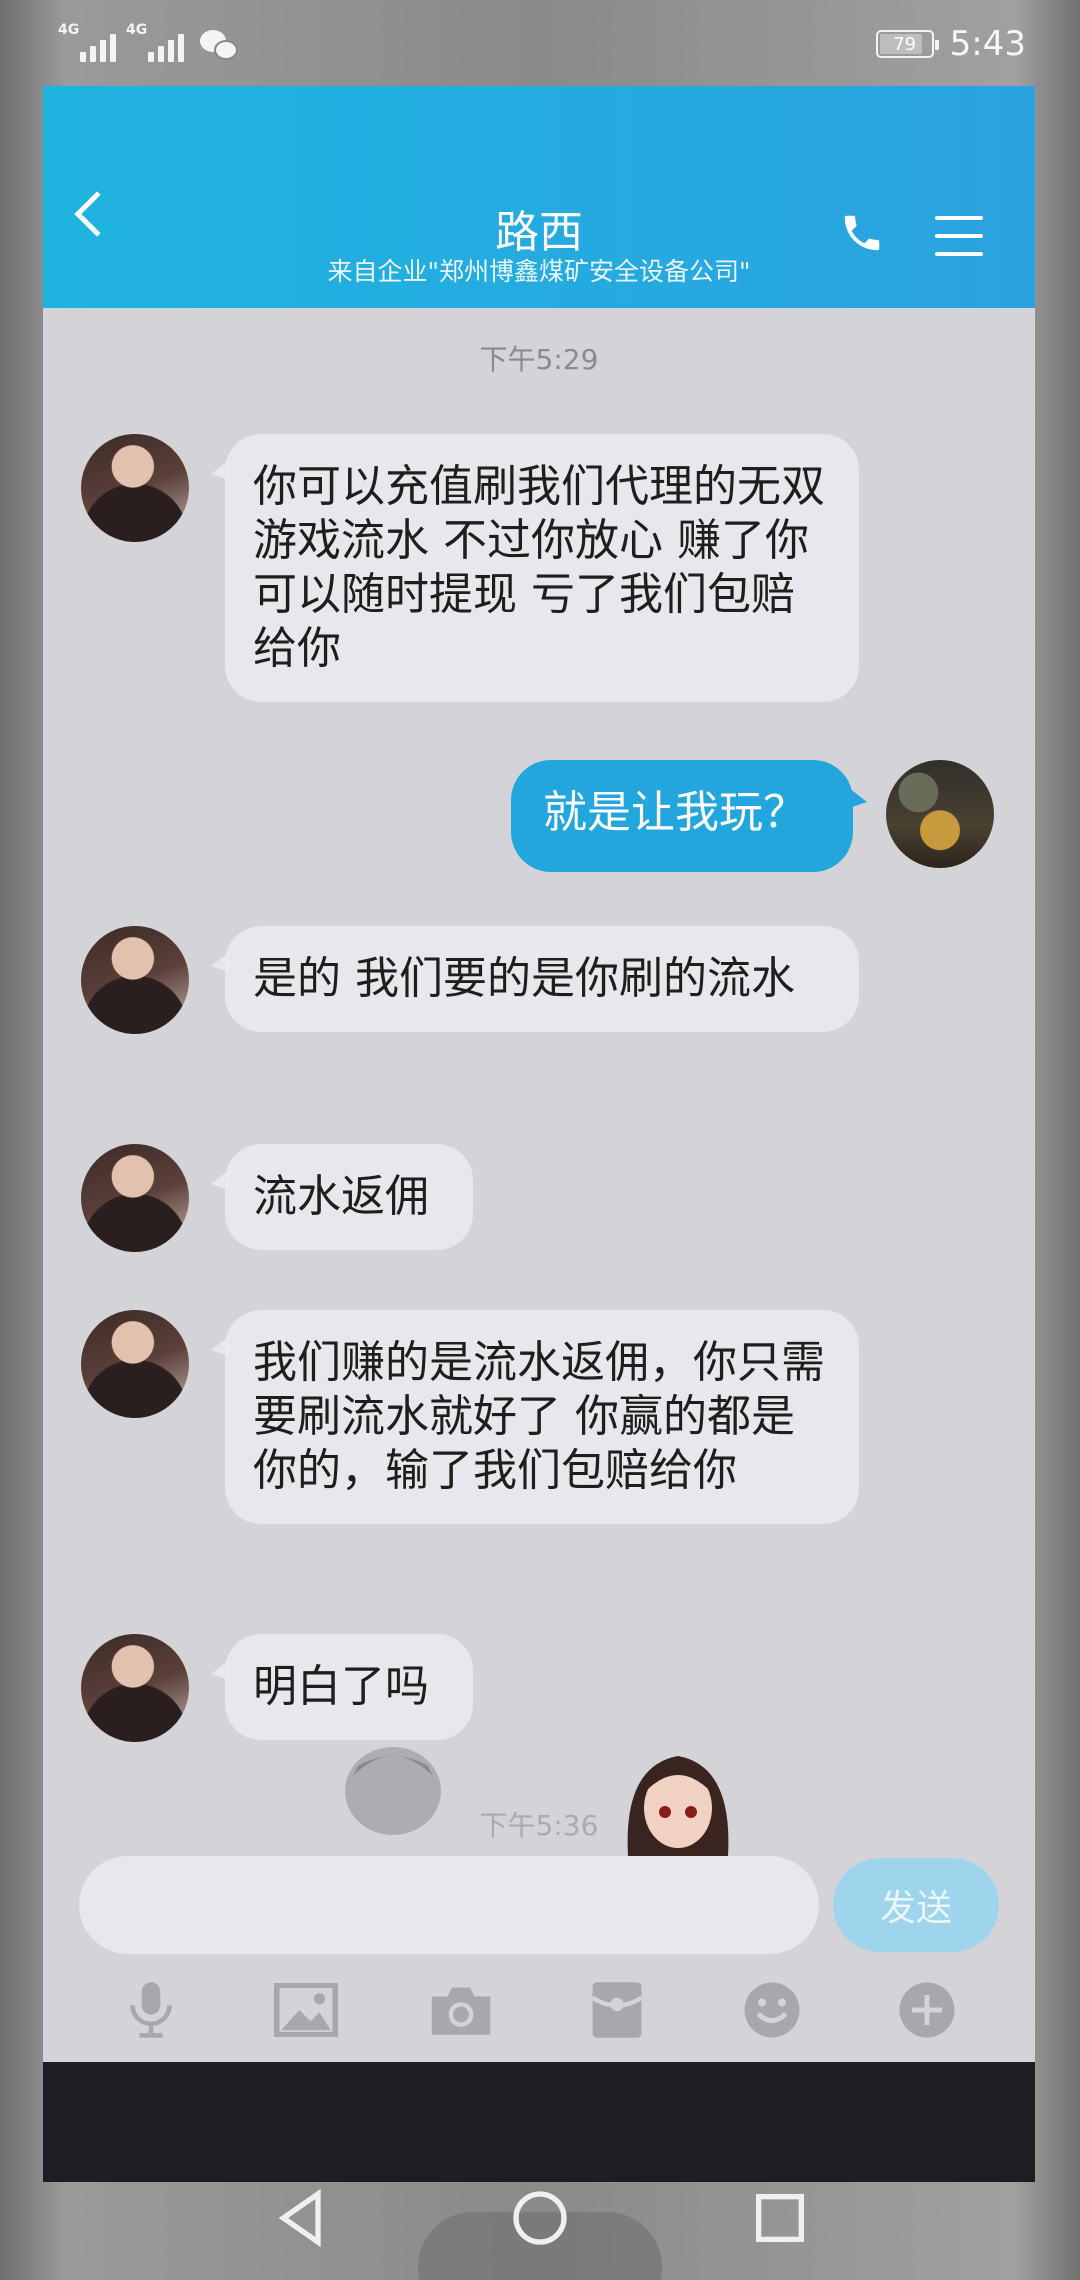 Image resolution: width=1080 pixels, height=2280 pixels. What do you see at coordinates (137, 30) in the screenshot?
I see `network-type-2: 4G` at bounding box center [137, 30].